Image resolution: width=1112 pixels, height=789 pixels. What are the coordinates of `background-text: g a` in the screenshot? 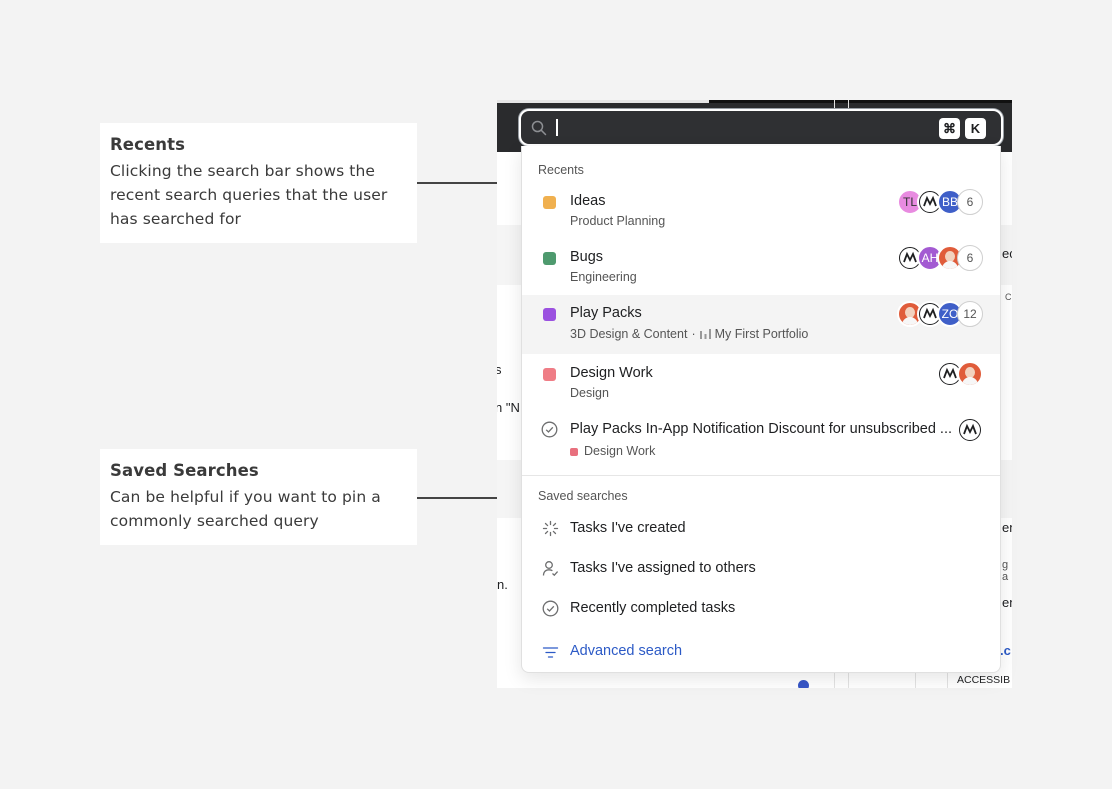 It's located at (1005, 571).